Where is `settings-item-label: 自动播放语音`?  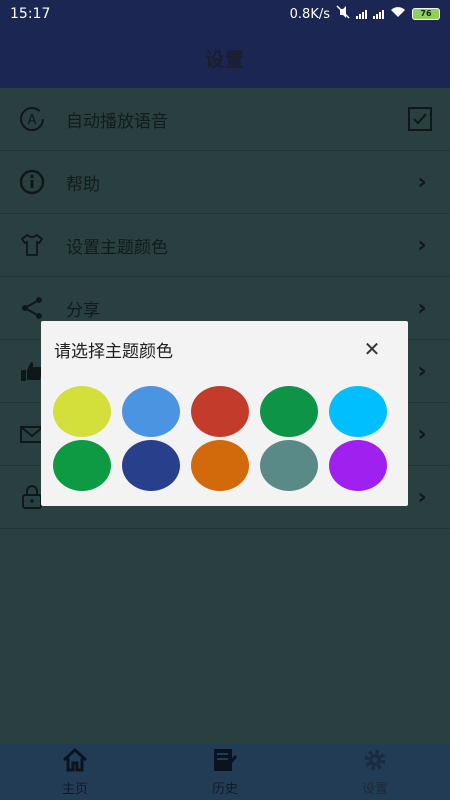 settings-item-label: 自动播放语音 is located at coordinates (117, 121).